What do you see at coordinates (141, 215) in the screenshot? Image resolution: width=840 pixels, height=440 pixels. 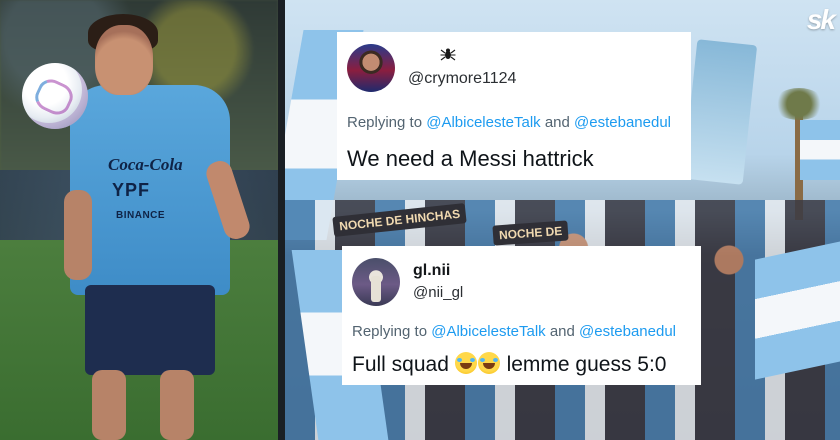 I see `shirt-sponsor: BINANCE` at bounding box center [141, 215].